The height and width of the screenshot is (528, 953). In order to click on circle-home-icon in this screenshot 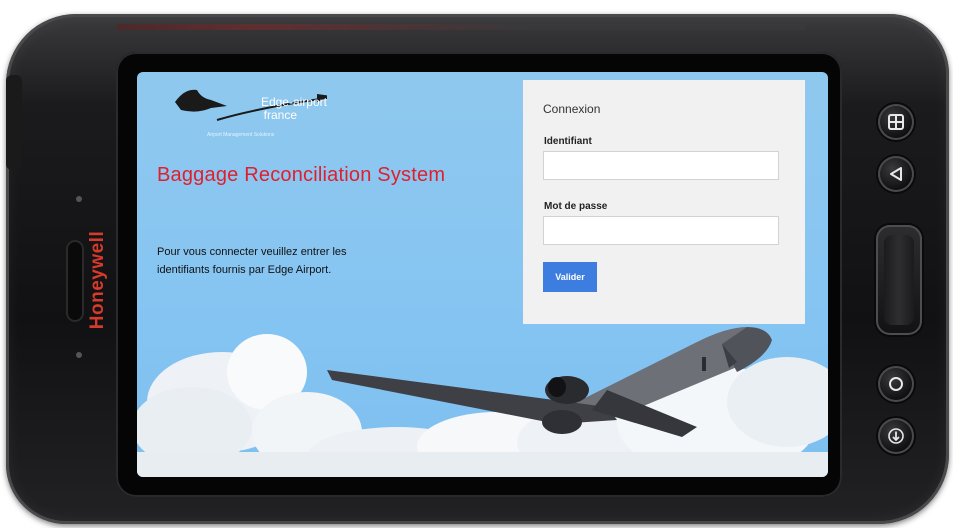, I will do `click(896, 384)`.